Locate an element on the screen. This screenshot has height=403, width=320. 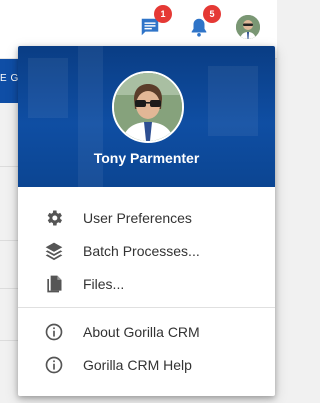
layers-icon is located at coordinates (54, 251).